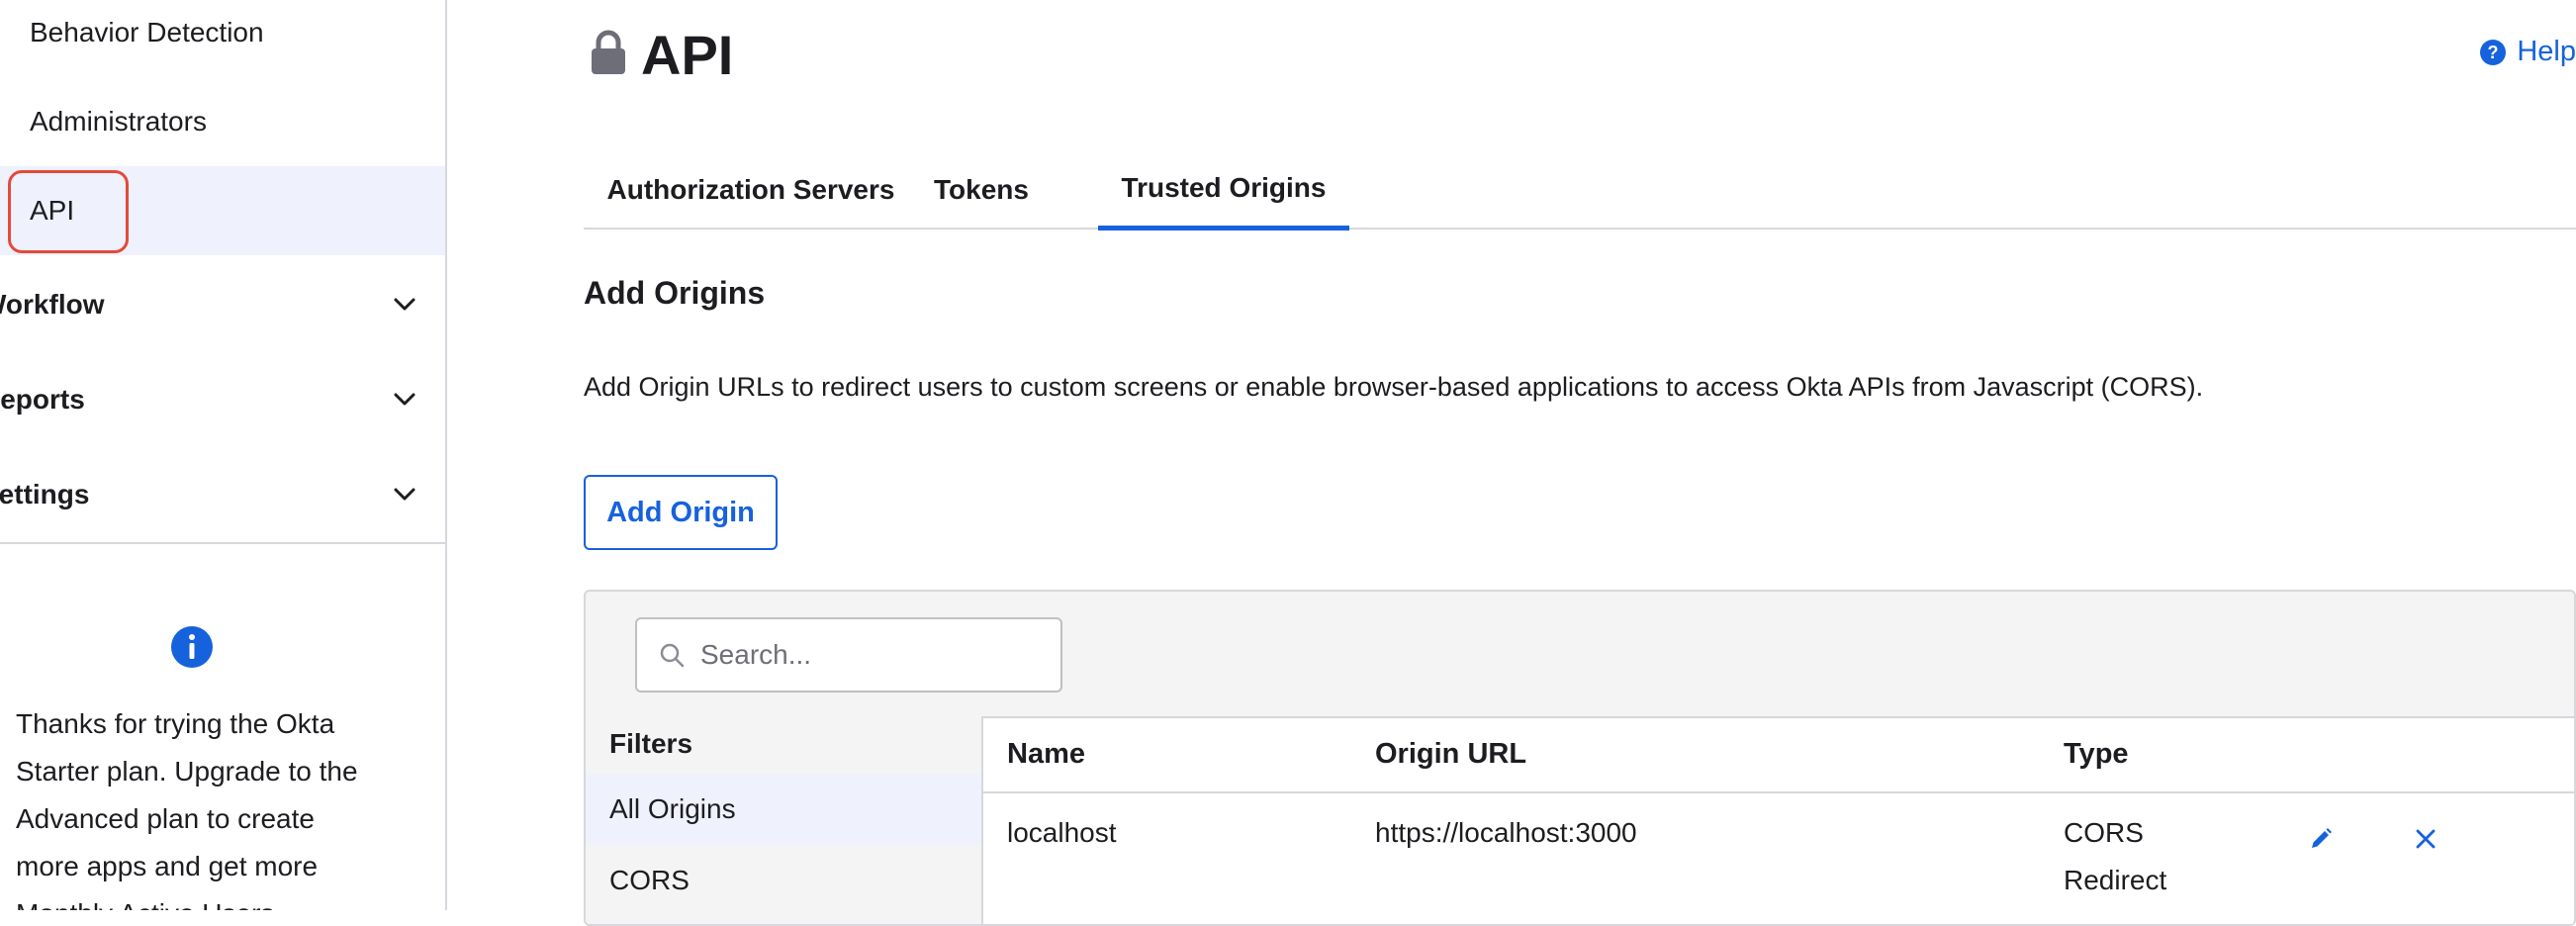 The height and width of the screenshot is (926, 2576). Describe the element at coordinates (208, 399) in the screenshot. I see `sidebar-group-reports: Reports` at that location.